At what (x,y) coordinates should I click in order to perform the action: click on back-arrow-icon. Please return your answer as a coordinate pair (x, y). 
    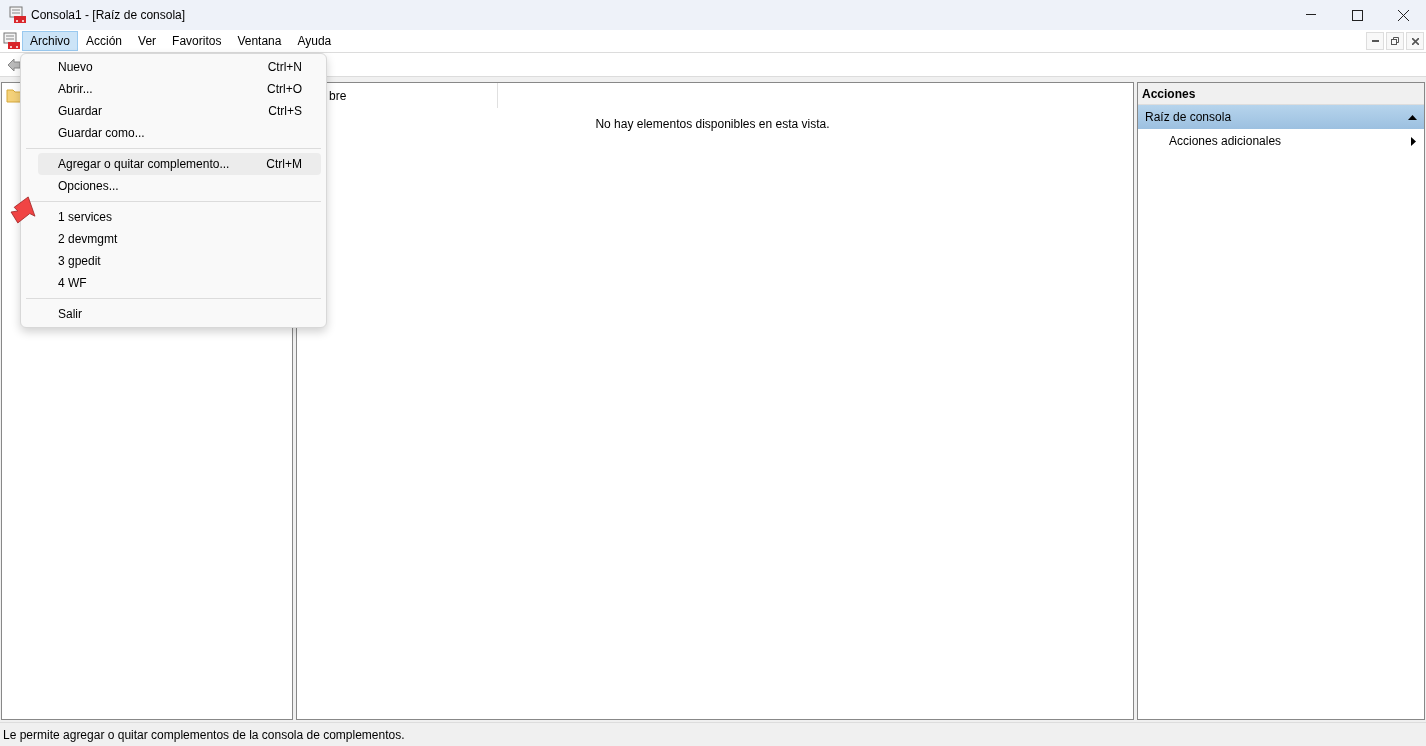
    Looking at the image, I should click on (14, 64).